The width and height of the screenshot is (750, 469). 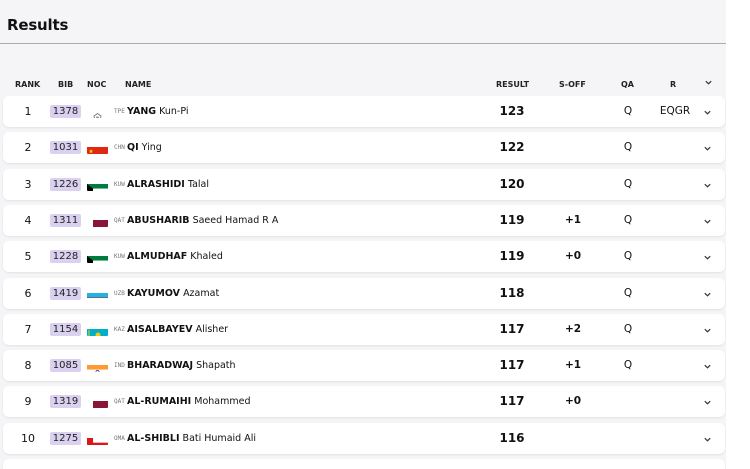 What do you see at coordinates (168, 184) in the screenshot?
I see `athlete-name: ALRASHIDI Talal` at bounding box center [168, 184].